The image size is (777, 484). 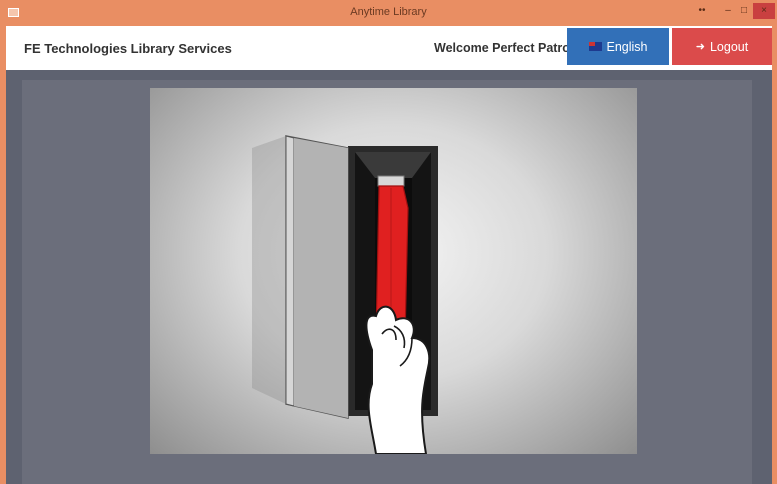 What do you see at coordinates (700, 47) in the screenshot?
I see `logout-icon: ➜` at bounding box center [700, 47].